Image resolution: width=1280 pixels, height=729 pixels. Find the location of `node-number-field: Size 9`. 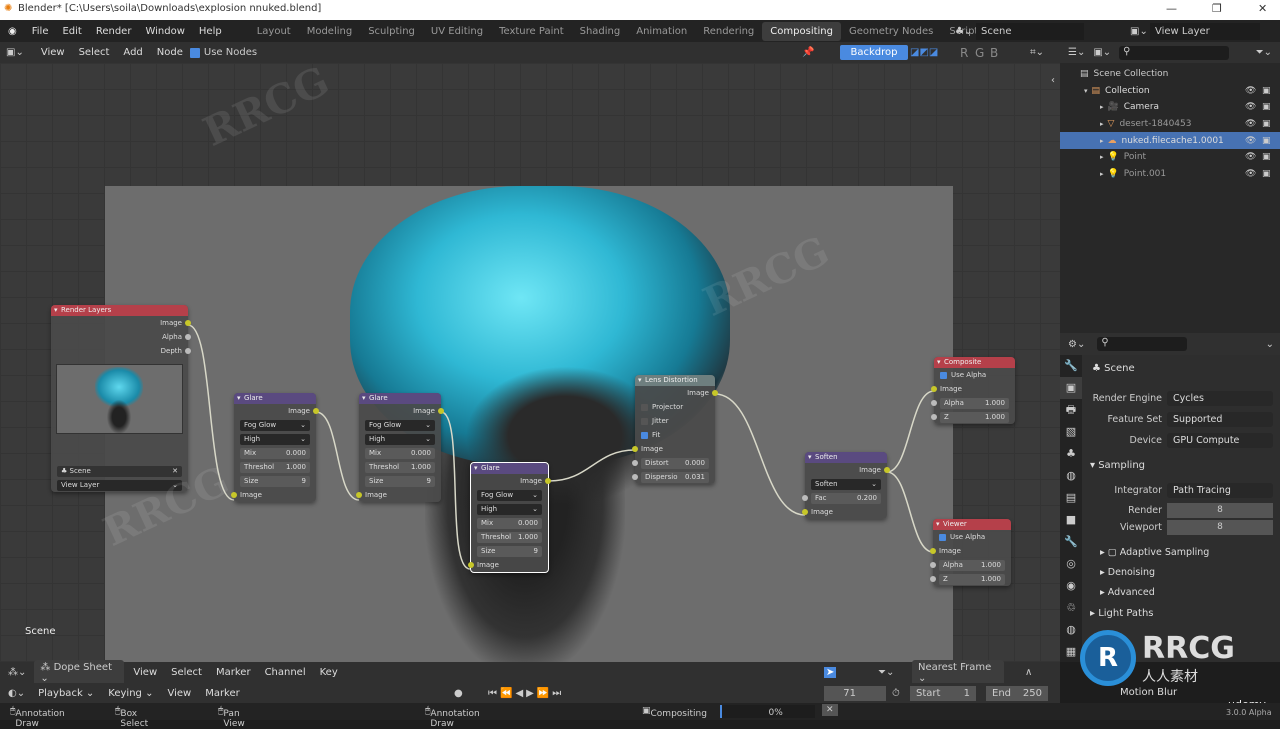

node-number-field: Size 9 is located at coordinates (509, 551).